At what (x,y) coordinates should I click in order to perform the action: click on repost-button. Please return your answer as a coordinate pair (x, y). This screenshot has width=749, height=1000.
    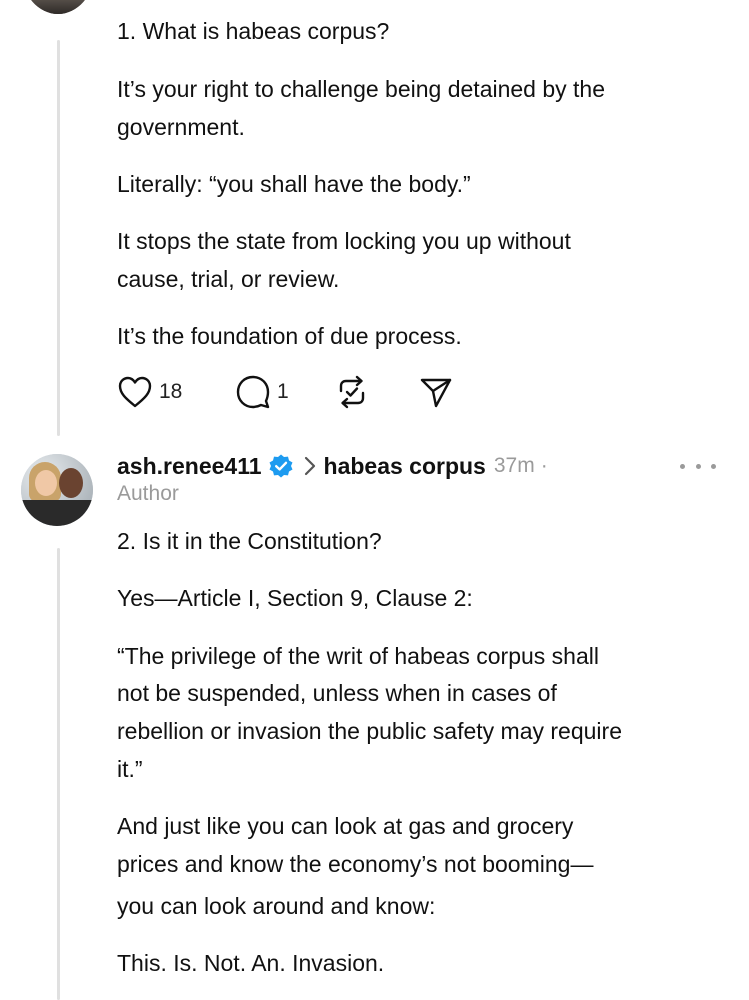
    Looking at the image, I should click on (352, 392).